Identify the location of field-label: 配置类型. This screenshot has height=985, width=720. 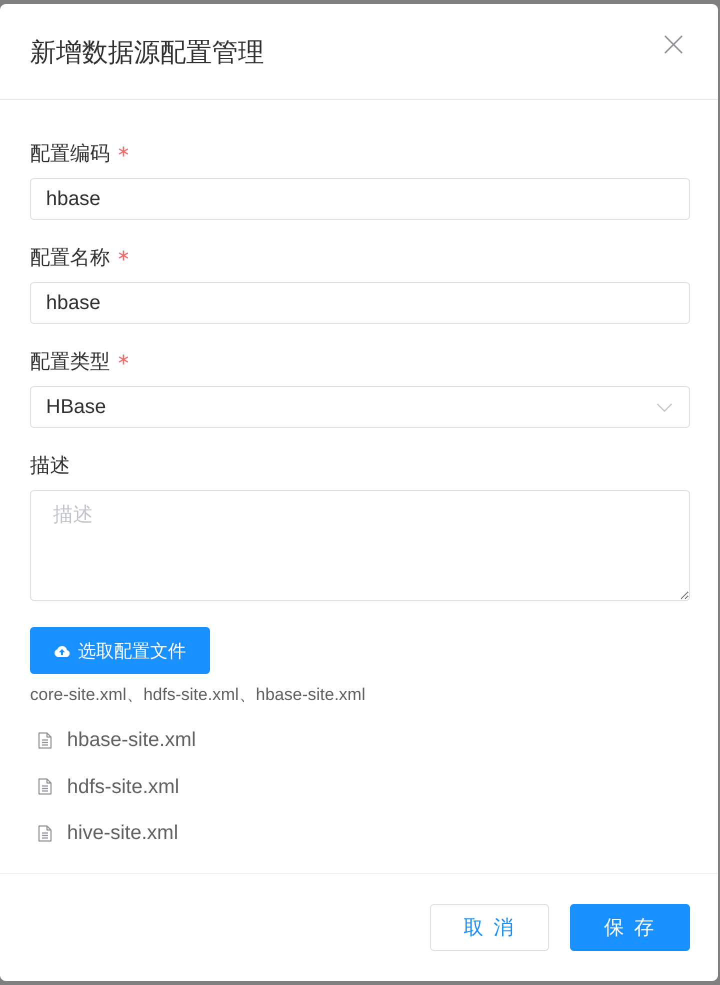
(70, 362).